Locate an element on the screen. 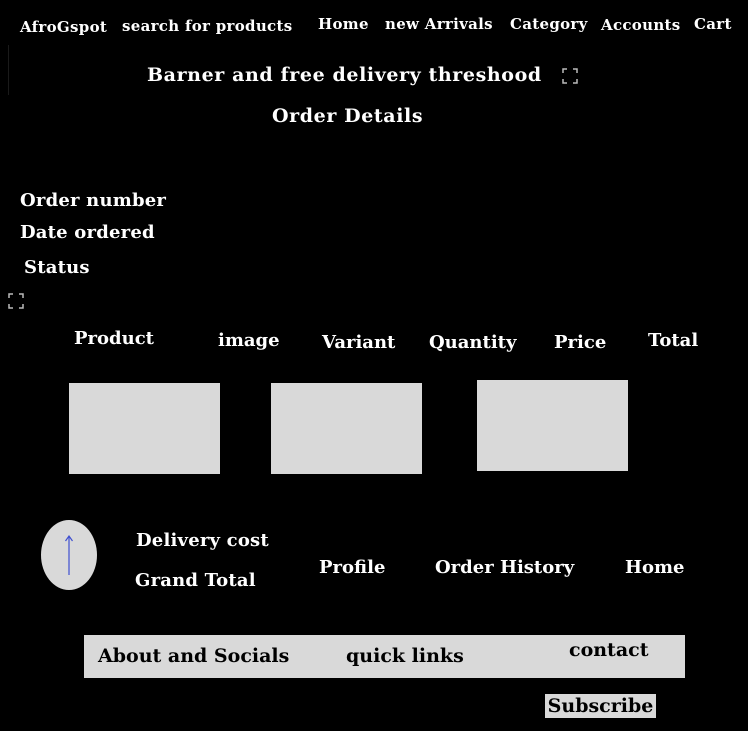  nav-item-new-arrivals: new Arrivals is located at coordinates (439, 24).